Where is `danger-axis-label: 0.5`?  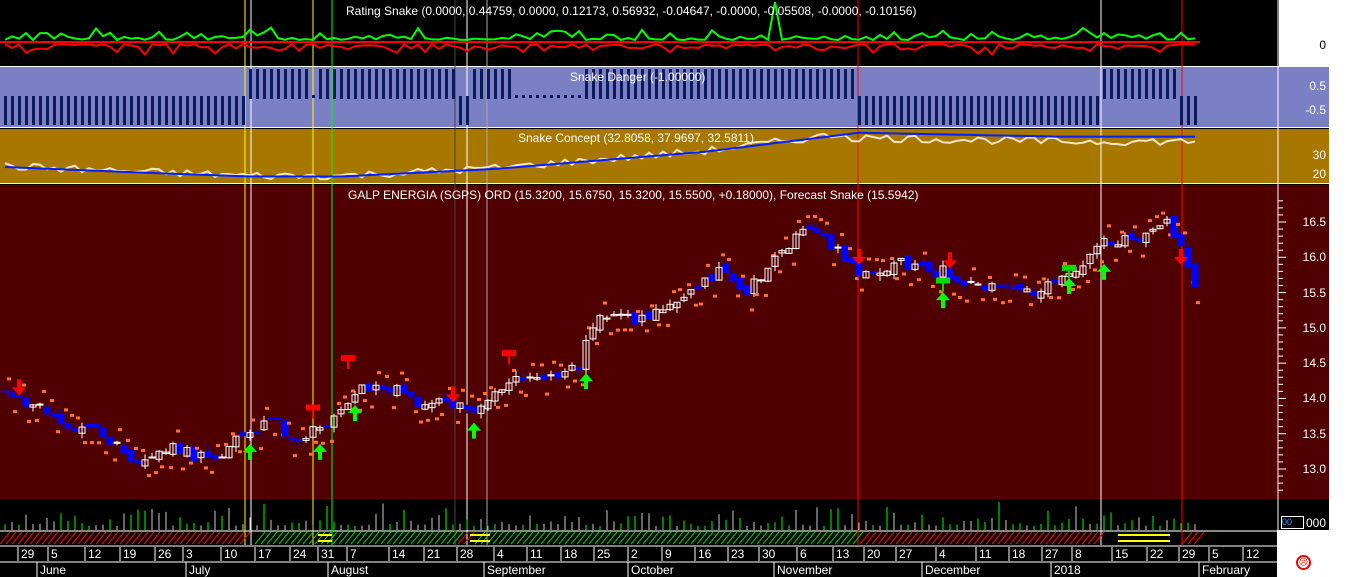
danger-axis-label: 0.5 is located at coordinates (1317, 86).